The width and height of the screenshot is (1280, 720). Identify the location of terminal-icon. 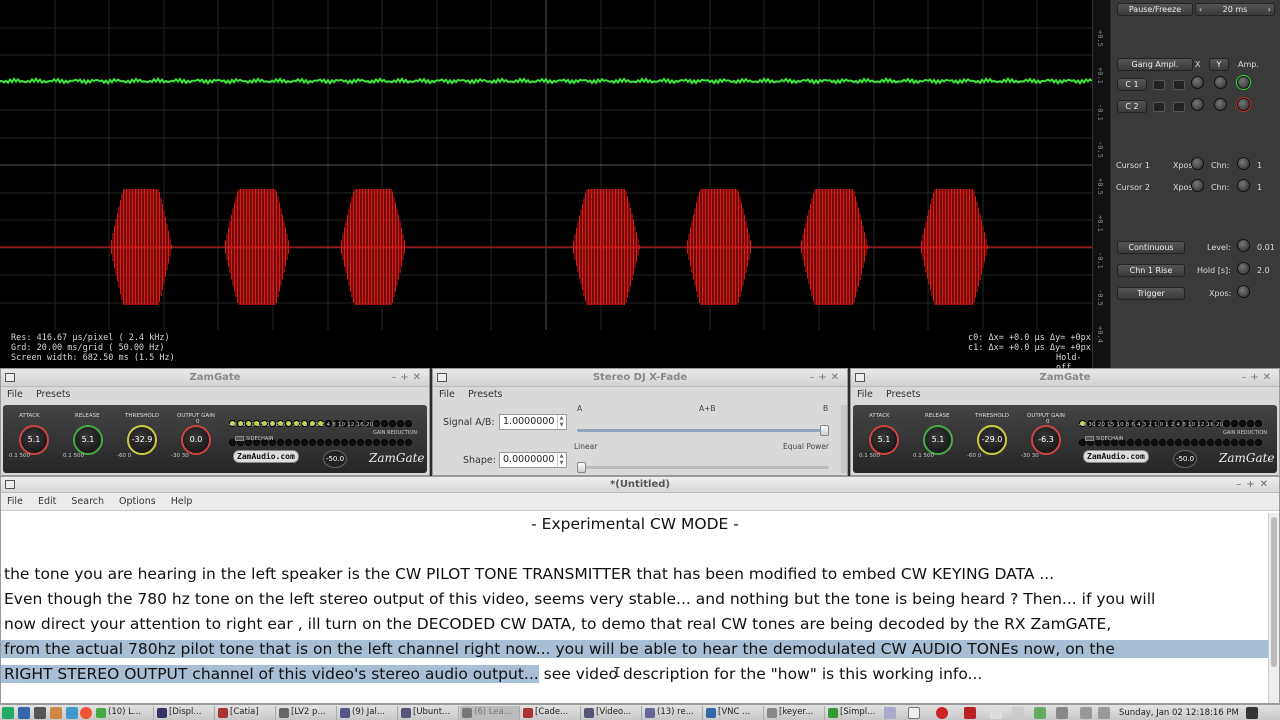
(40, 713).